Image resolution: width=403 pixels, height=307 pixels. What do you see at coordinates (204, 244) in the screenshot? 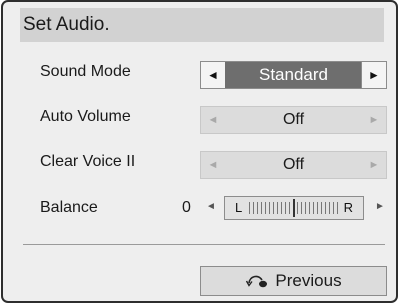
I see `footer-divider` at bounding box center [204, 244].